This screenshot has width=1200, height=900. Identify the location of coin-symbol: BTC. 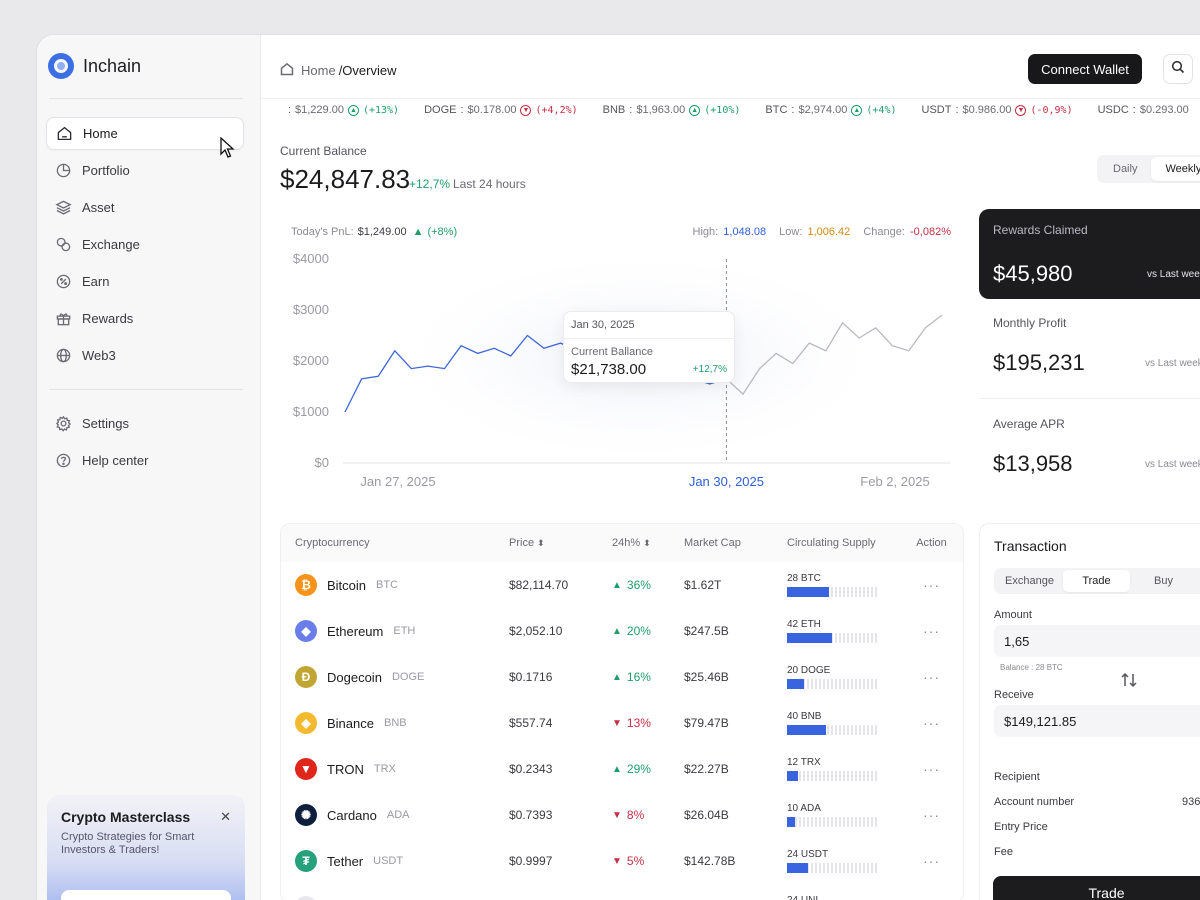
(387, 585).